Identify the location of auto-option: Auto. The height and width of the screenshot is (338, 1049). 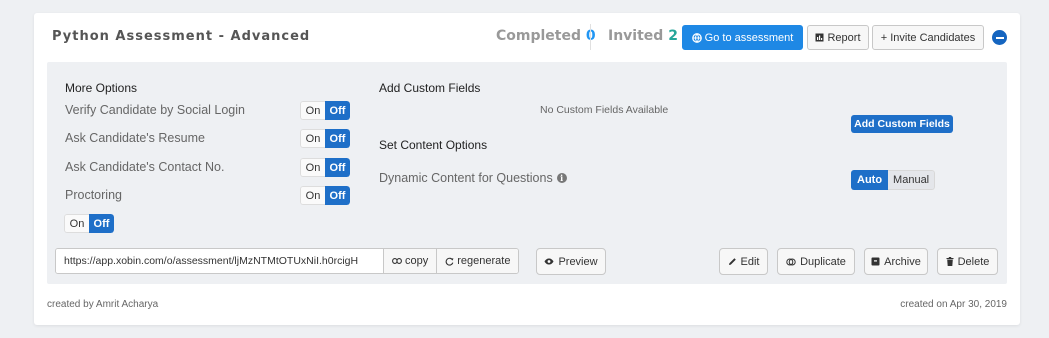
(870, 180).